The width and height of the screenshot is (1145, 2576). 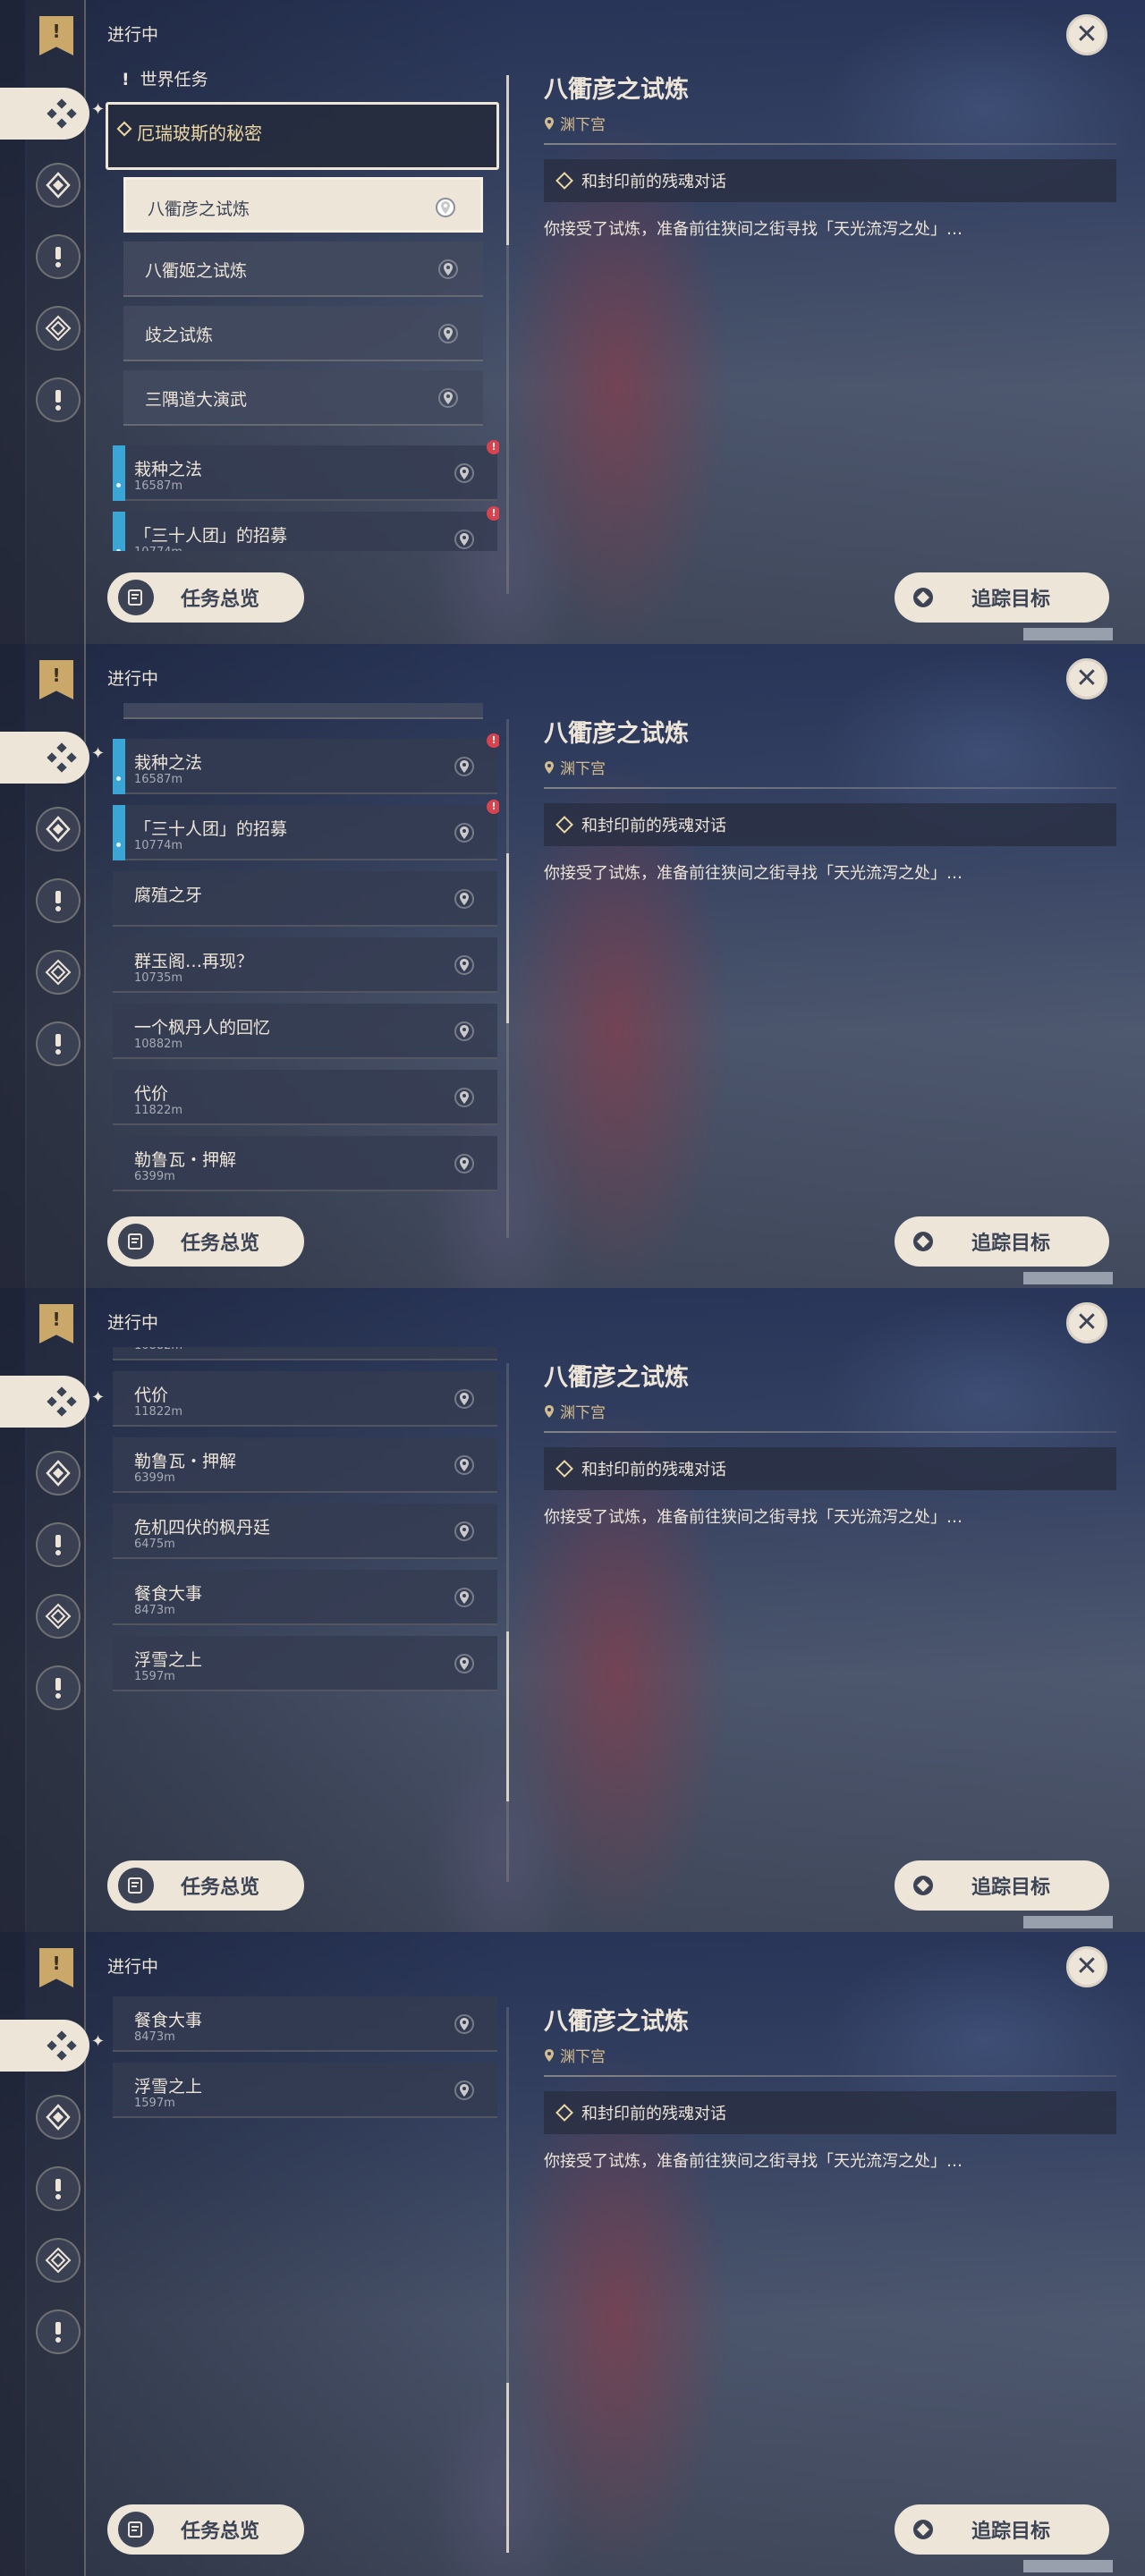 I want to click on quest-name: 「三十人团」的招募, so click(x=211, y=829).